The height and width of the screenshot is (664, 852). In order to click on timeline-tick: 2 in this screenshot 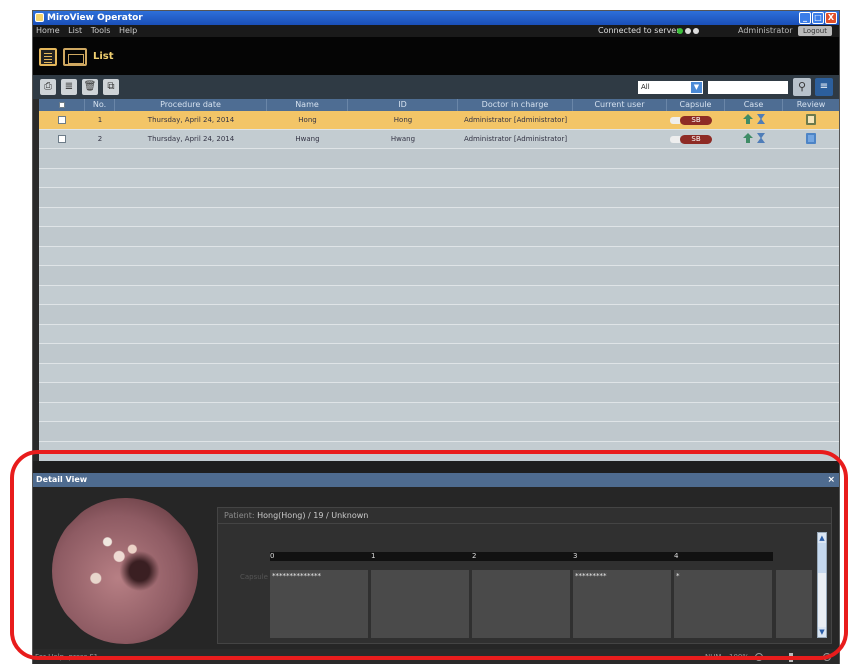, I will do `click(474, 556)`.